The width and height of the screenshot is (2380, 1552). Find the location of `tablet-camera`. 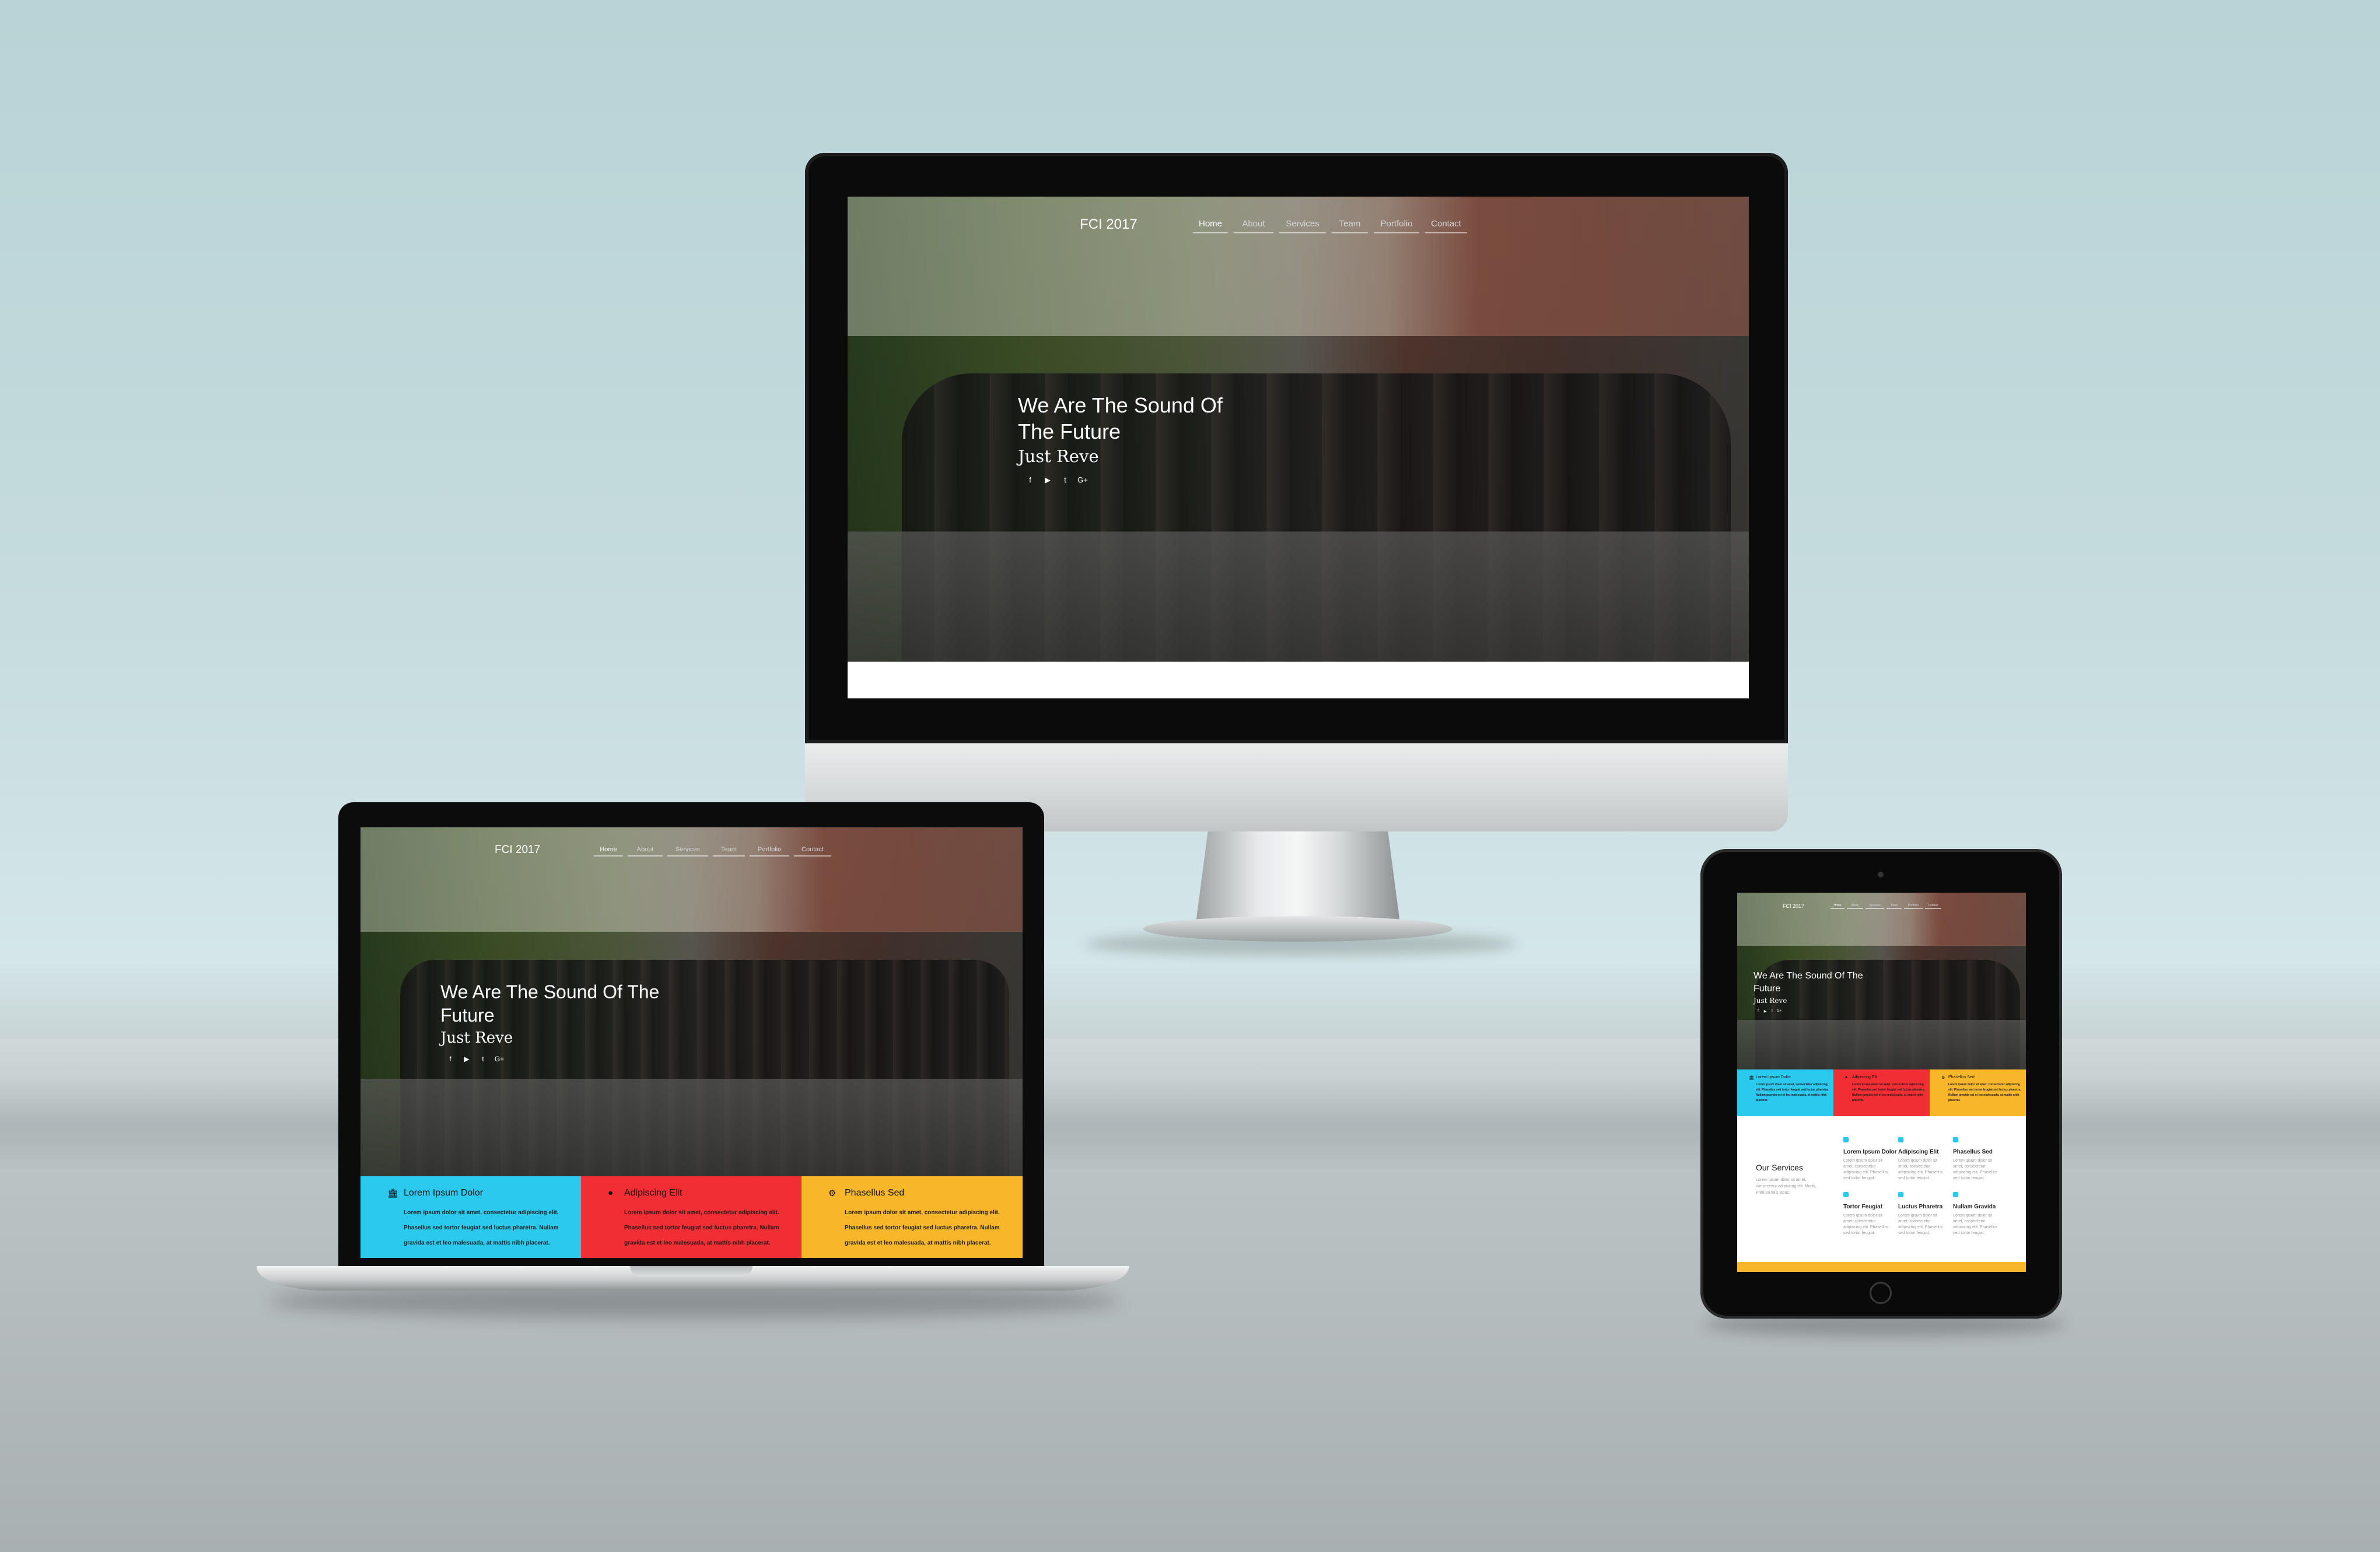

tablet-camera is located at coordinates (1881, 875).